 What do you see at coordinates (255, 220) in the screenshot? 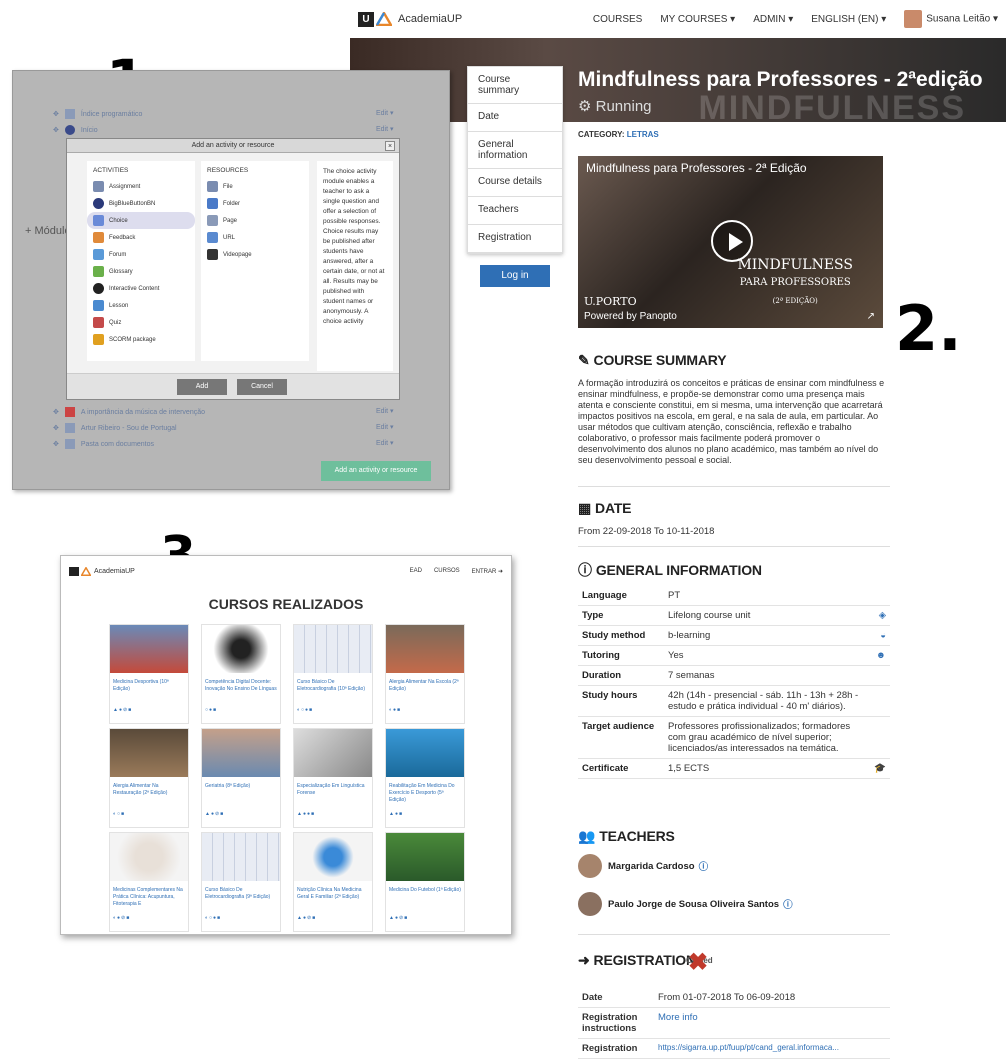
I see `resource-page: Page` at bounding box center [255, 220].